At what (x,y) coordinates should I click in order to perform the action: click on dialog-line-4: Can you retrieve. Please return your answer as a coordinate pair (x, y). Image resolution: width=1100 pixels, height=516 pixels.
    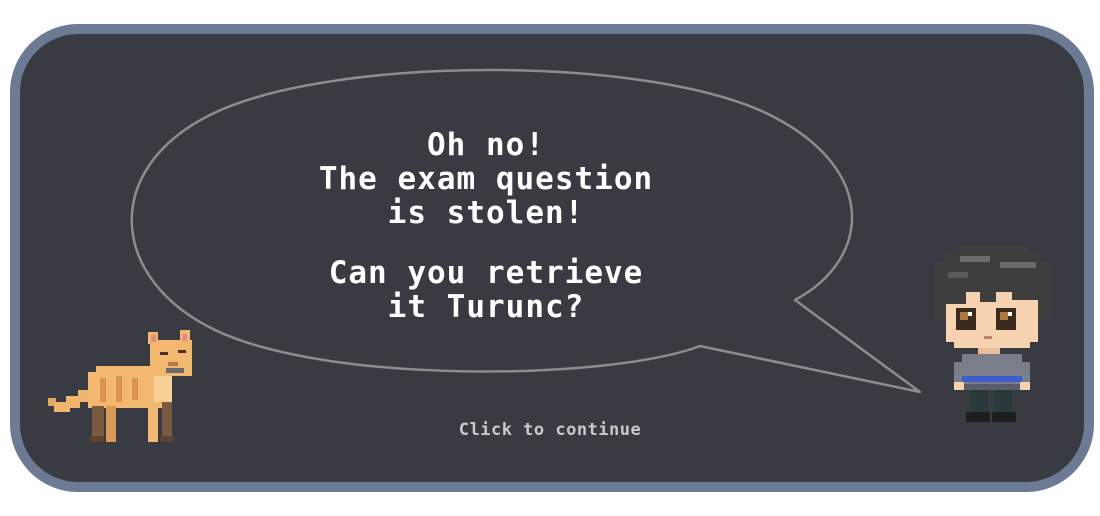
    Looking at the image, I should click on (486, 273).